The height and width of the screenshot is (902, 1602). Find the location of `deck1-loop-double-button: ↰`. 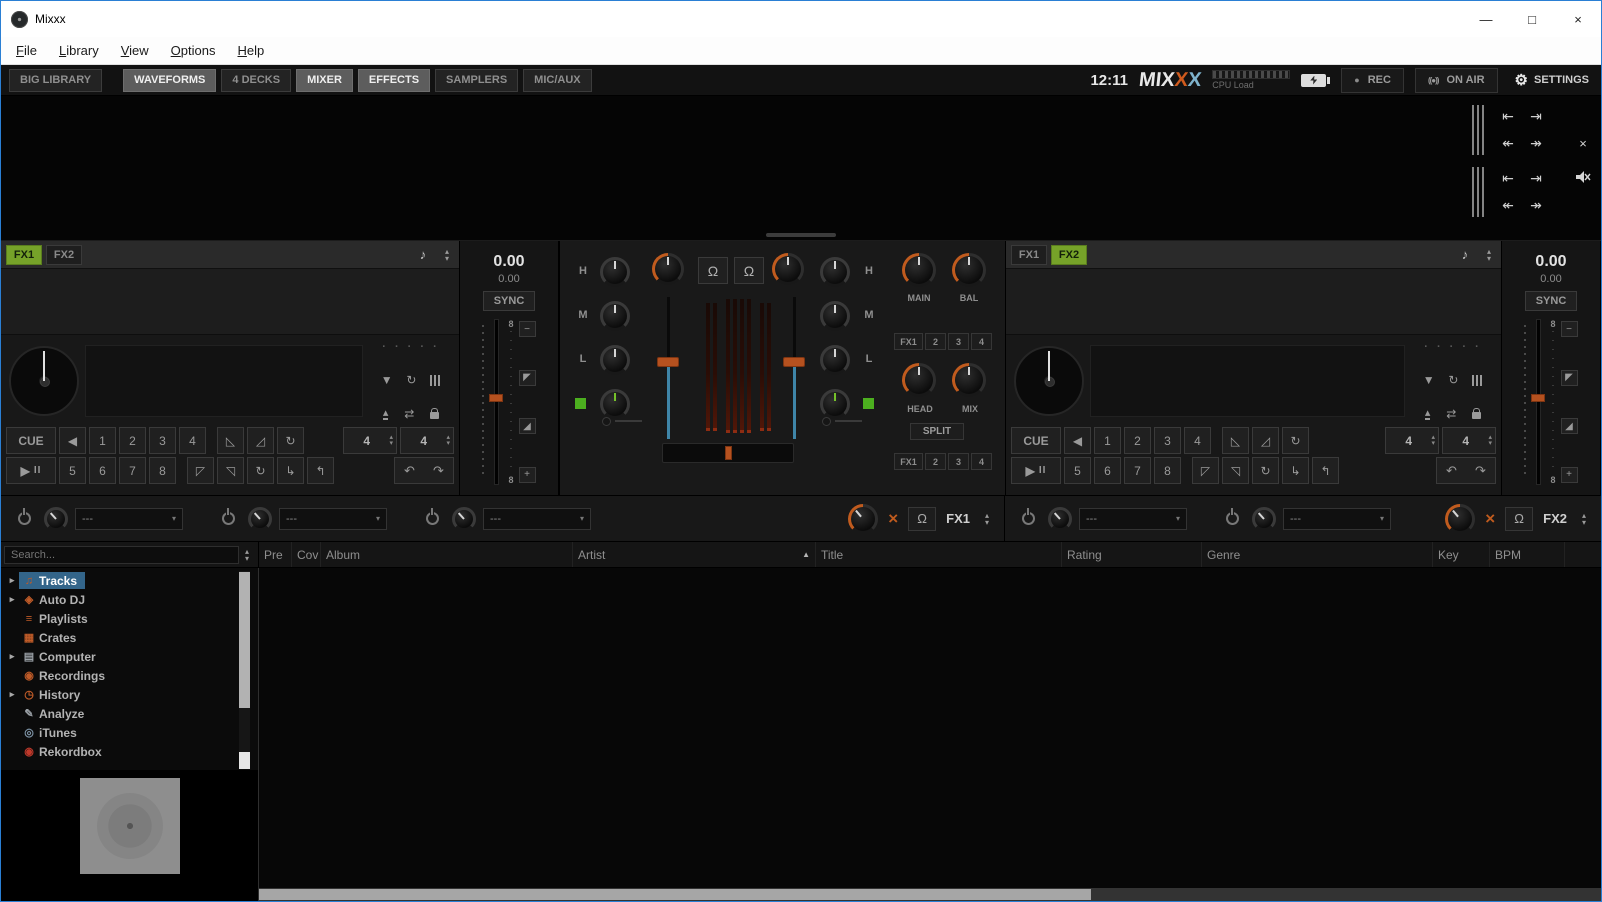

deck1-loop-double-button: ↰ is located at coordinates (320, 470).